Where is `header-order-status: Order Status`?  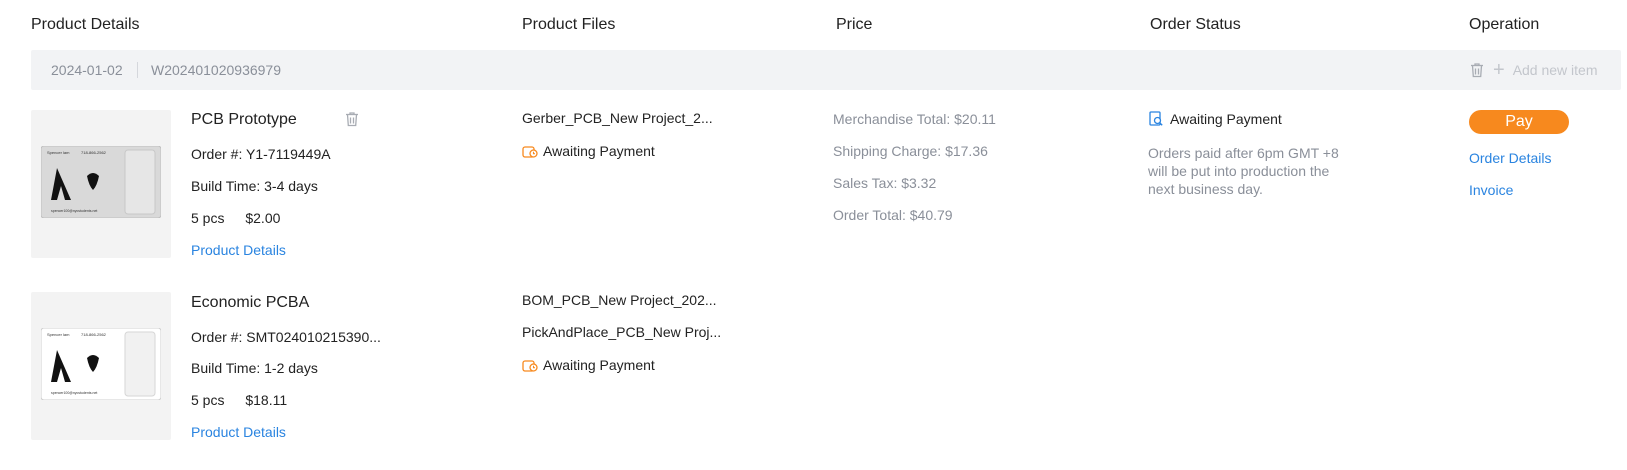 header-order-status: Order Status is located at coordinates (1195, 24).